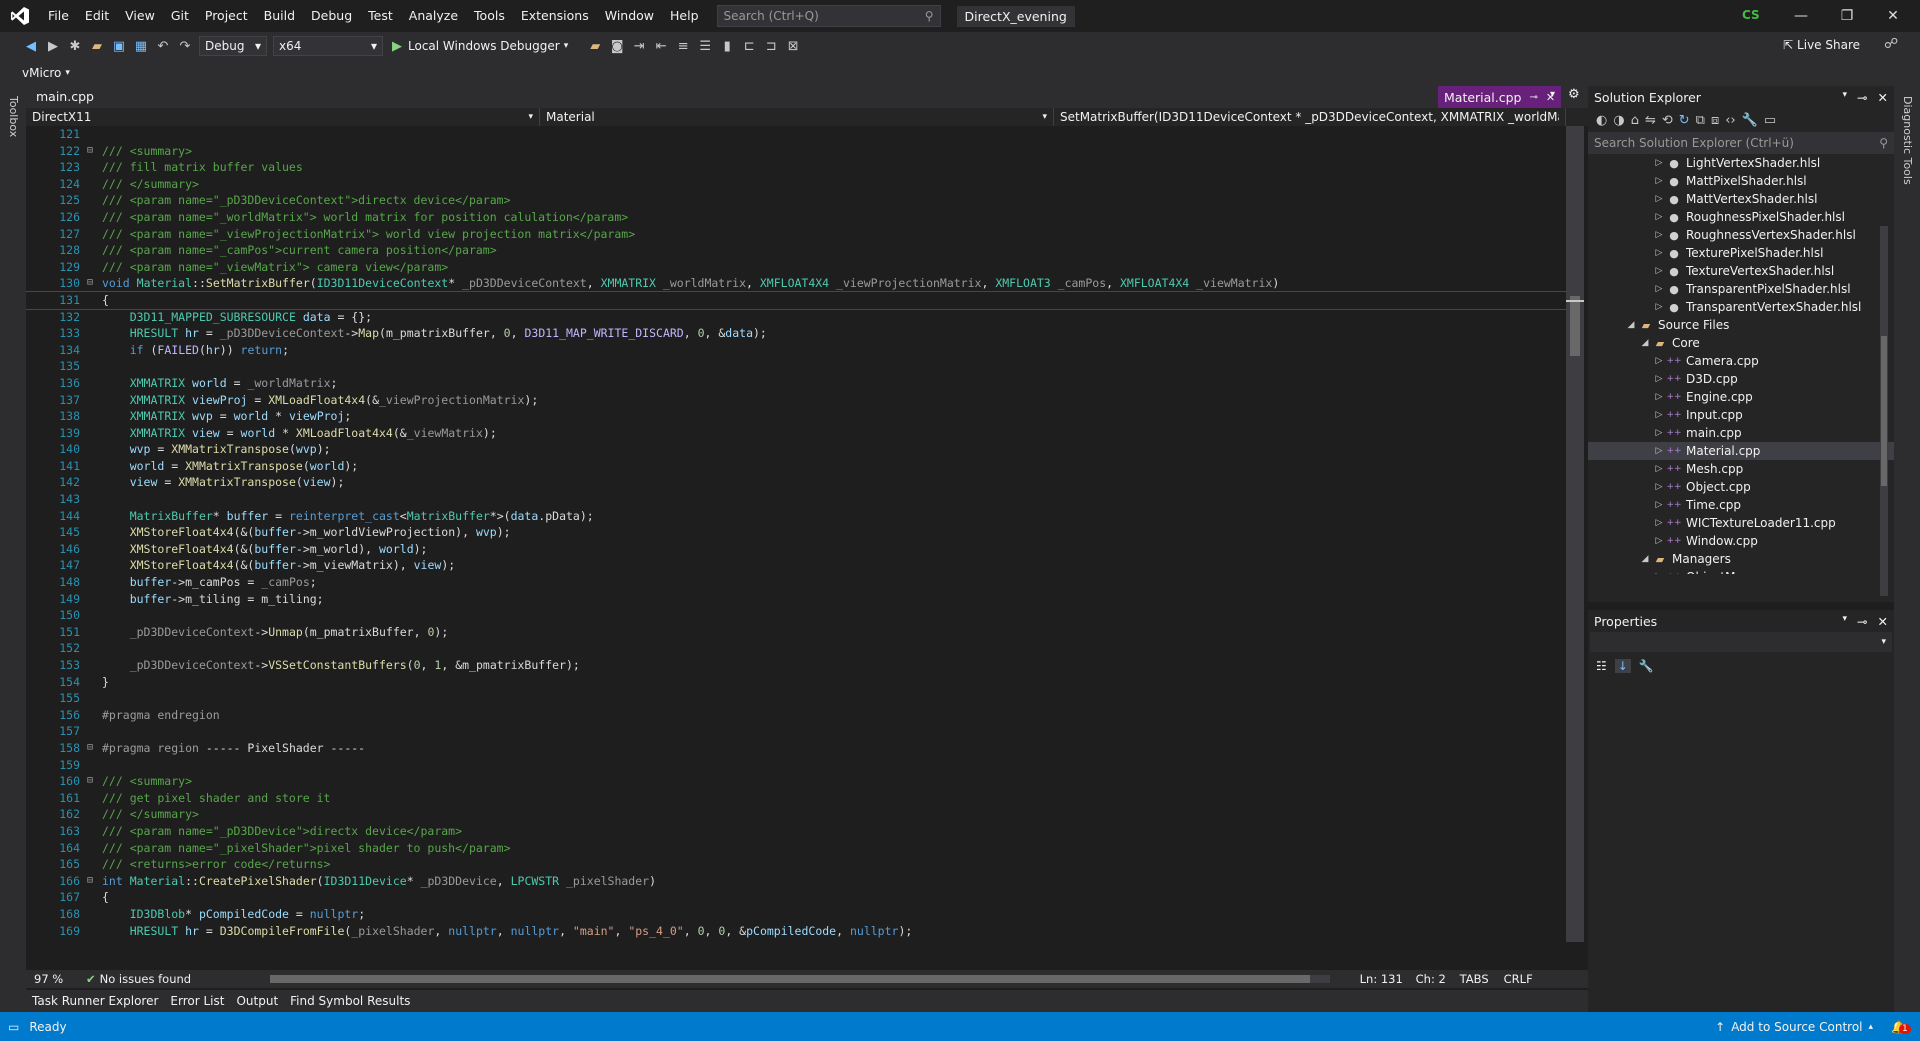 This screenshot has width=1920, height=1041. I want to click on tree-item: ▷ ++ D3D.cpp, so click(1741, 379).